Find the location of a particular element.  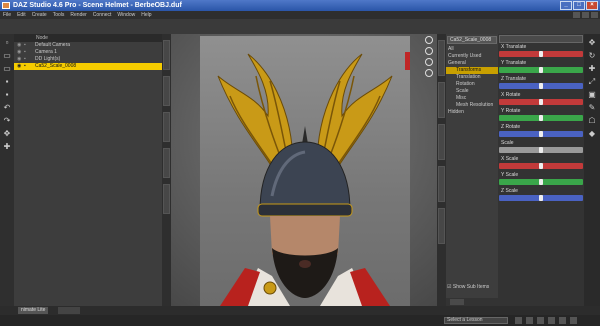

parameter-slider: Scale is located at coordinates (541, 148).